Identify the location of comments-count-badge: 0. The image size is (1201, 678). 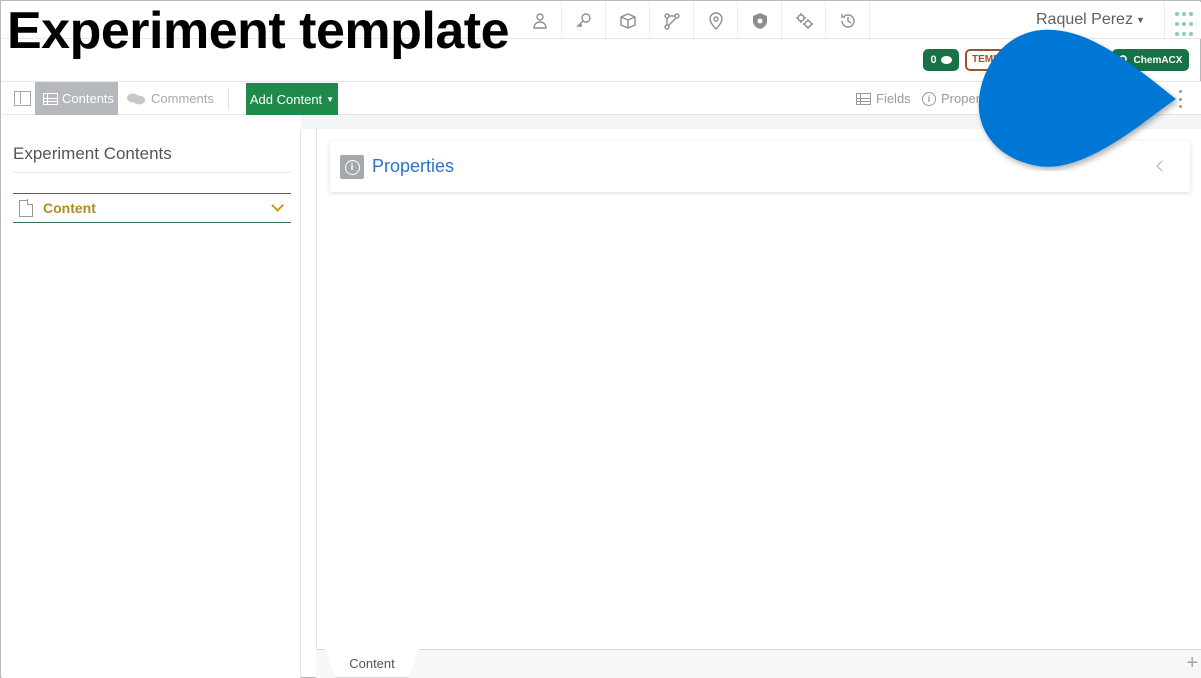
(941, 60).